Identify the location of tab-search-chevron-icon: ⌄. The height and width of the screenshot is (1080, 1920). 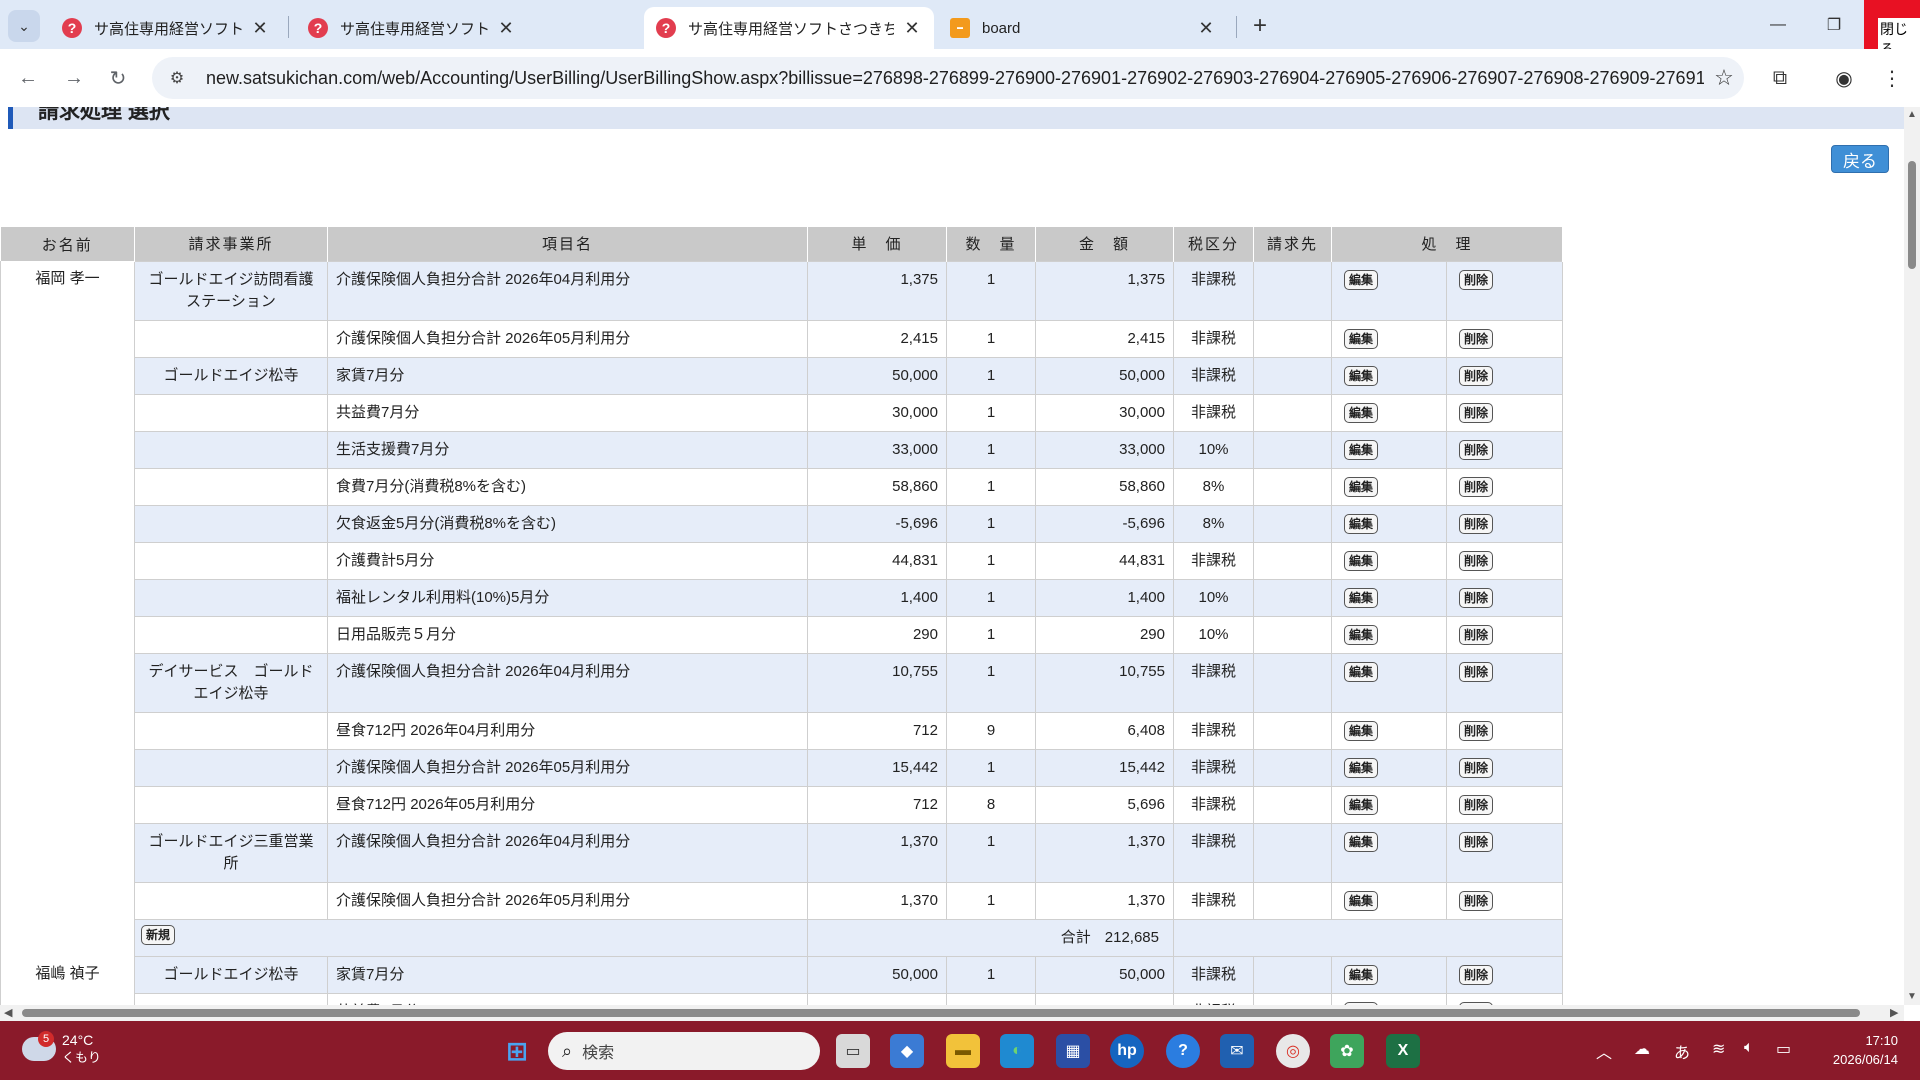
(24, 26).